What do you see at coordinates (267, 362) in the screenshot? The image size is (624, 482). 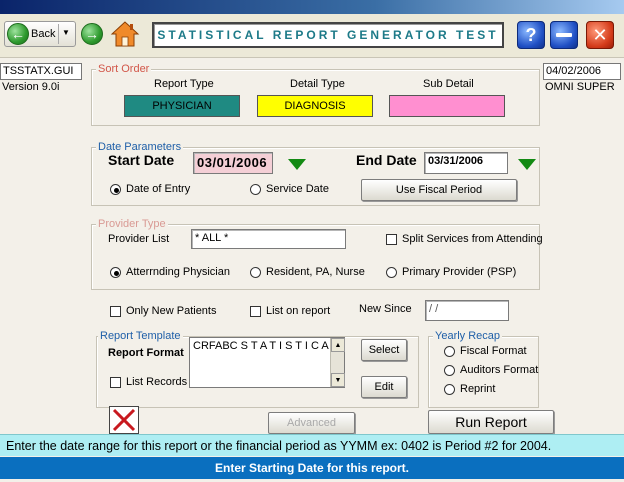 I see `report-format-field: CRFABC S T A T I S T I C A L` at bounding box center [267, 362].